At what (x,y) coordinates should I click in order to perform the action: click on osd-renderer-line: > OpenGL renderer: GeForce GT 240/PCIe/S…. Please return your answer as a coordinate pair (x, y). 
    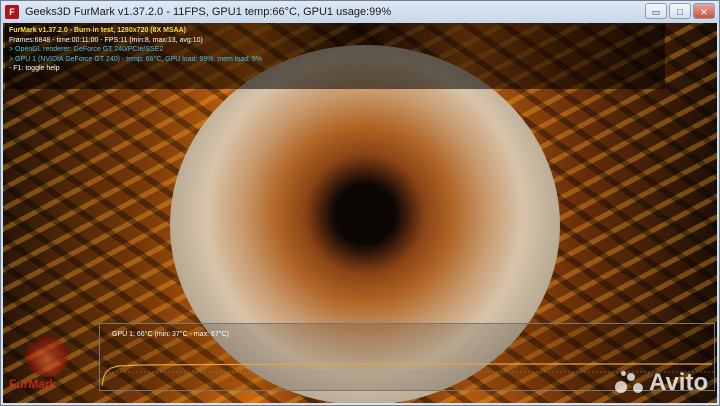
    Looking at the image, I should click on (86, 50).